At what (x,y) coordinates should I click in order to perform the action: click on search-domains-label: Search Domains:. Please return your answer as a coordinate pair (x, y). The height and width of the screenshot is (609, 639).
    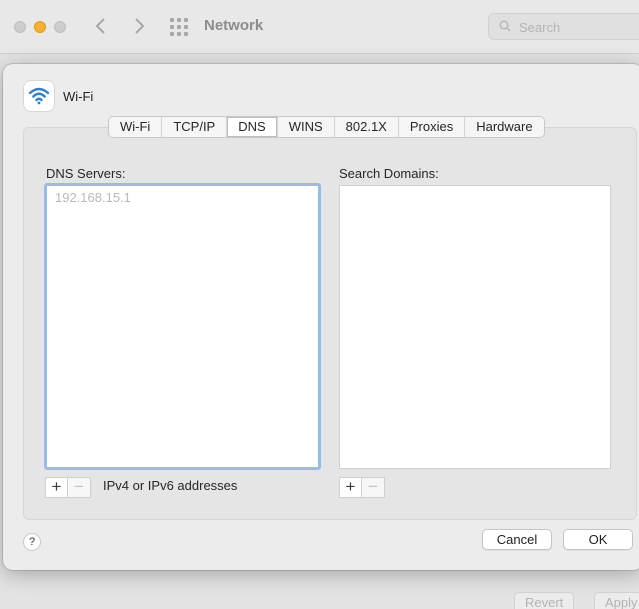
    Looking at the image, I should click on (389, 173).